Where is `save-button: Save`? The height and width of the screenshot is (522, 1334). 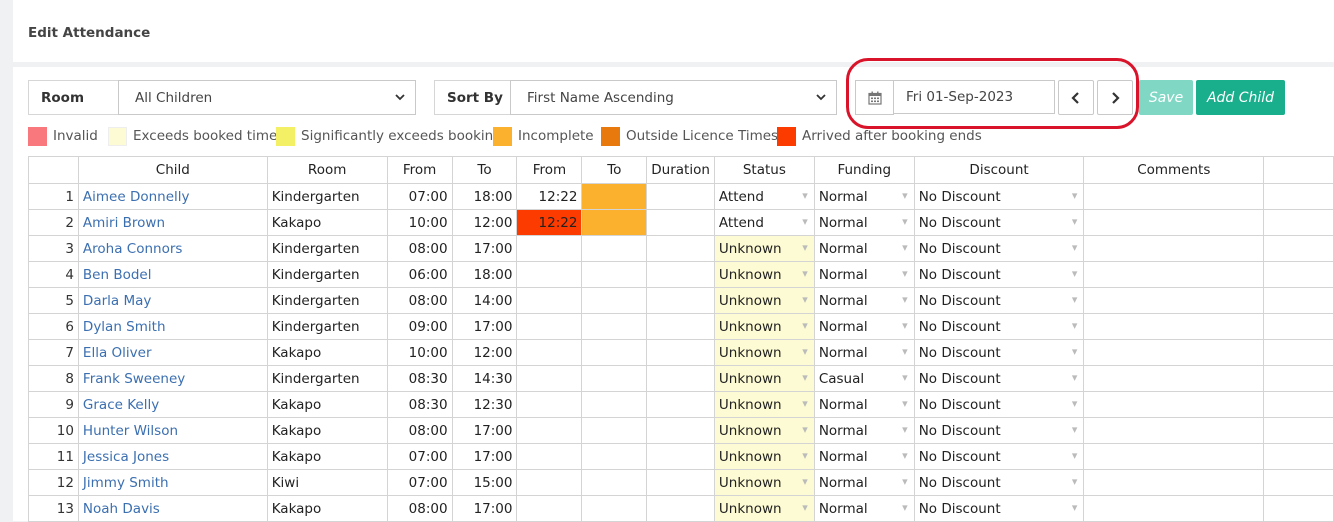
save-button: Save is located at coordinates (1166, 97).